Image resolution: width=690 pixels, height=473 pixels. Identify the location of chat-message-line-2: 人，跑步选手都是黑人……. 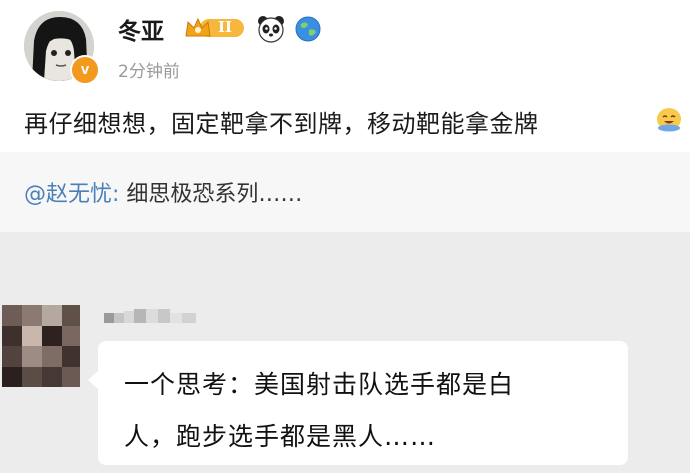
(280, 436).